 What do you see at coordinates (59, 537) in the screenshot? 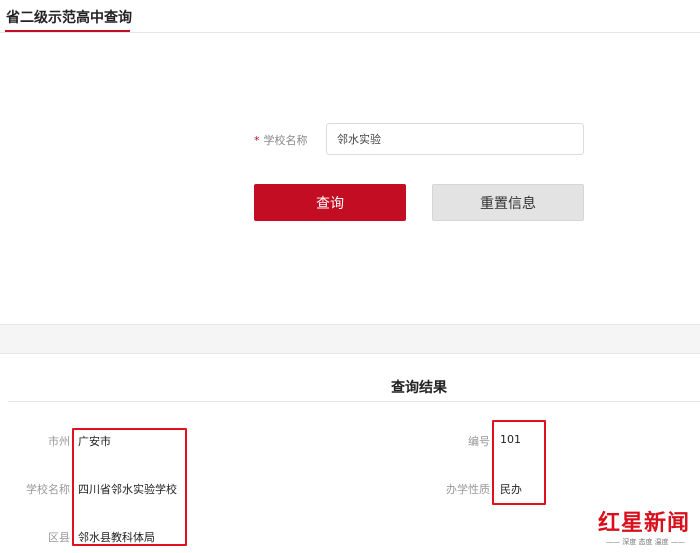
I see `district-label: 区县` at bounding box center [59, 537].